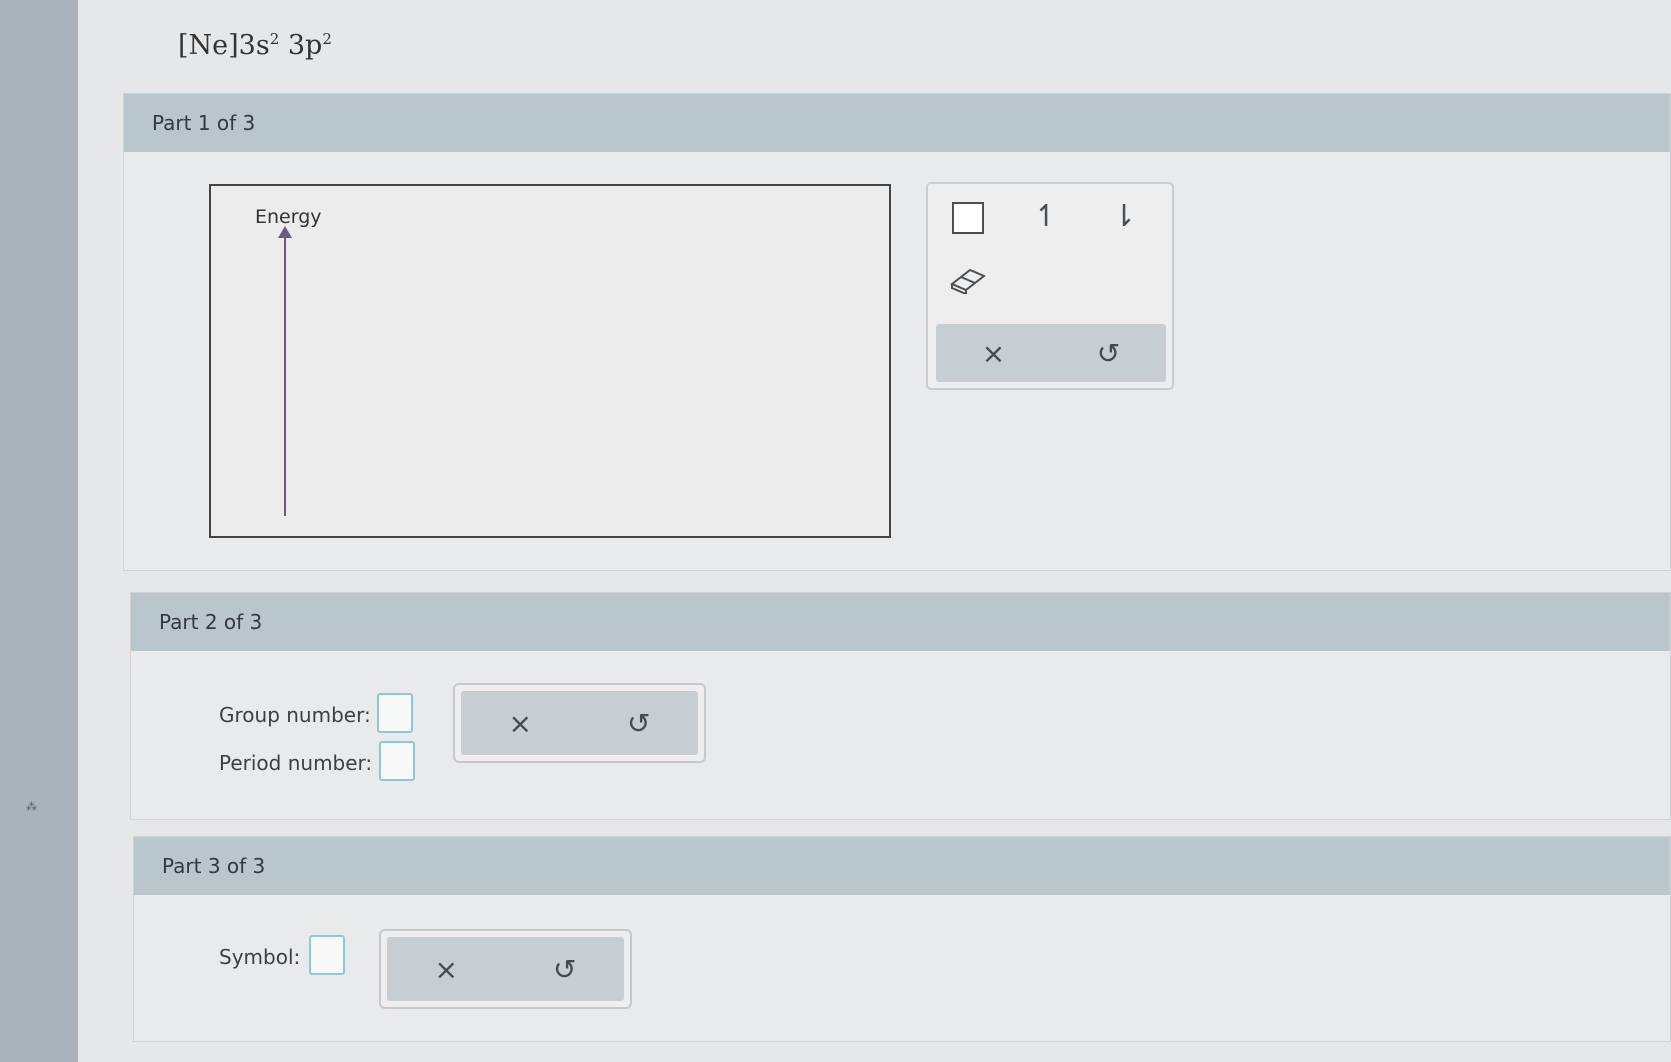  What do you see at coordinates (1046, 216) in the screenshot?
I see `up-arrow-icon: ↿` at bounding box center [1046, 216].